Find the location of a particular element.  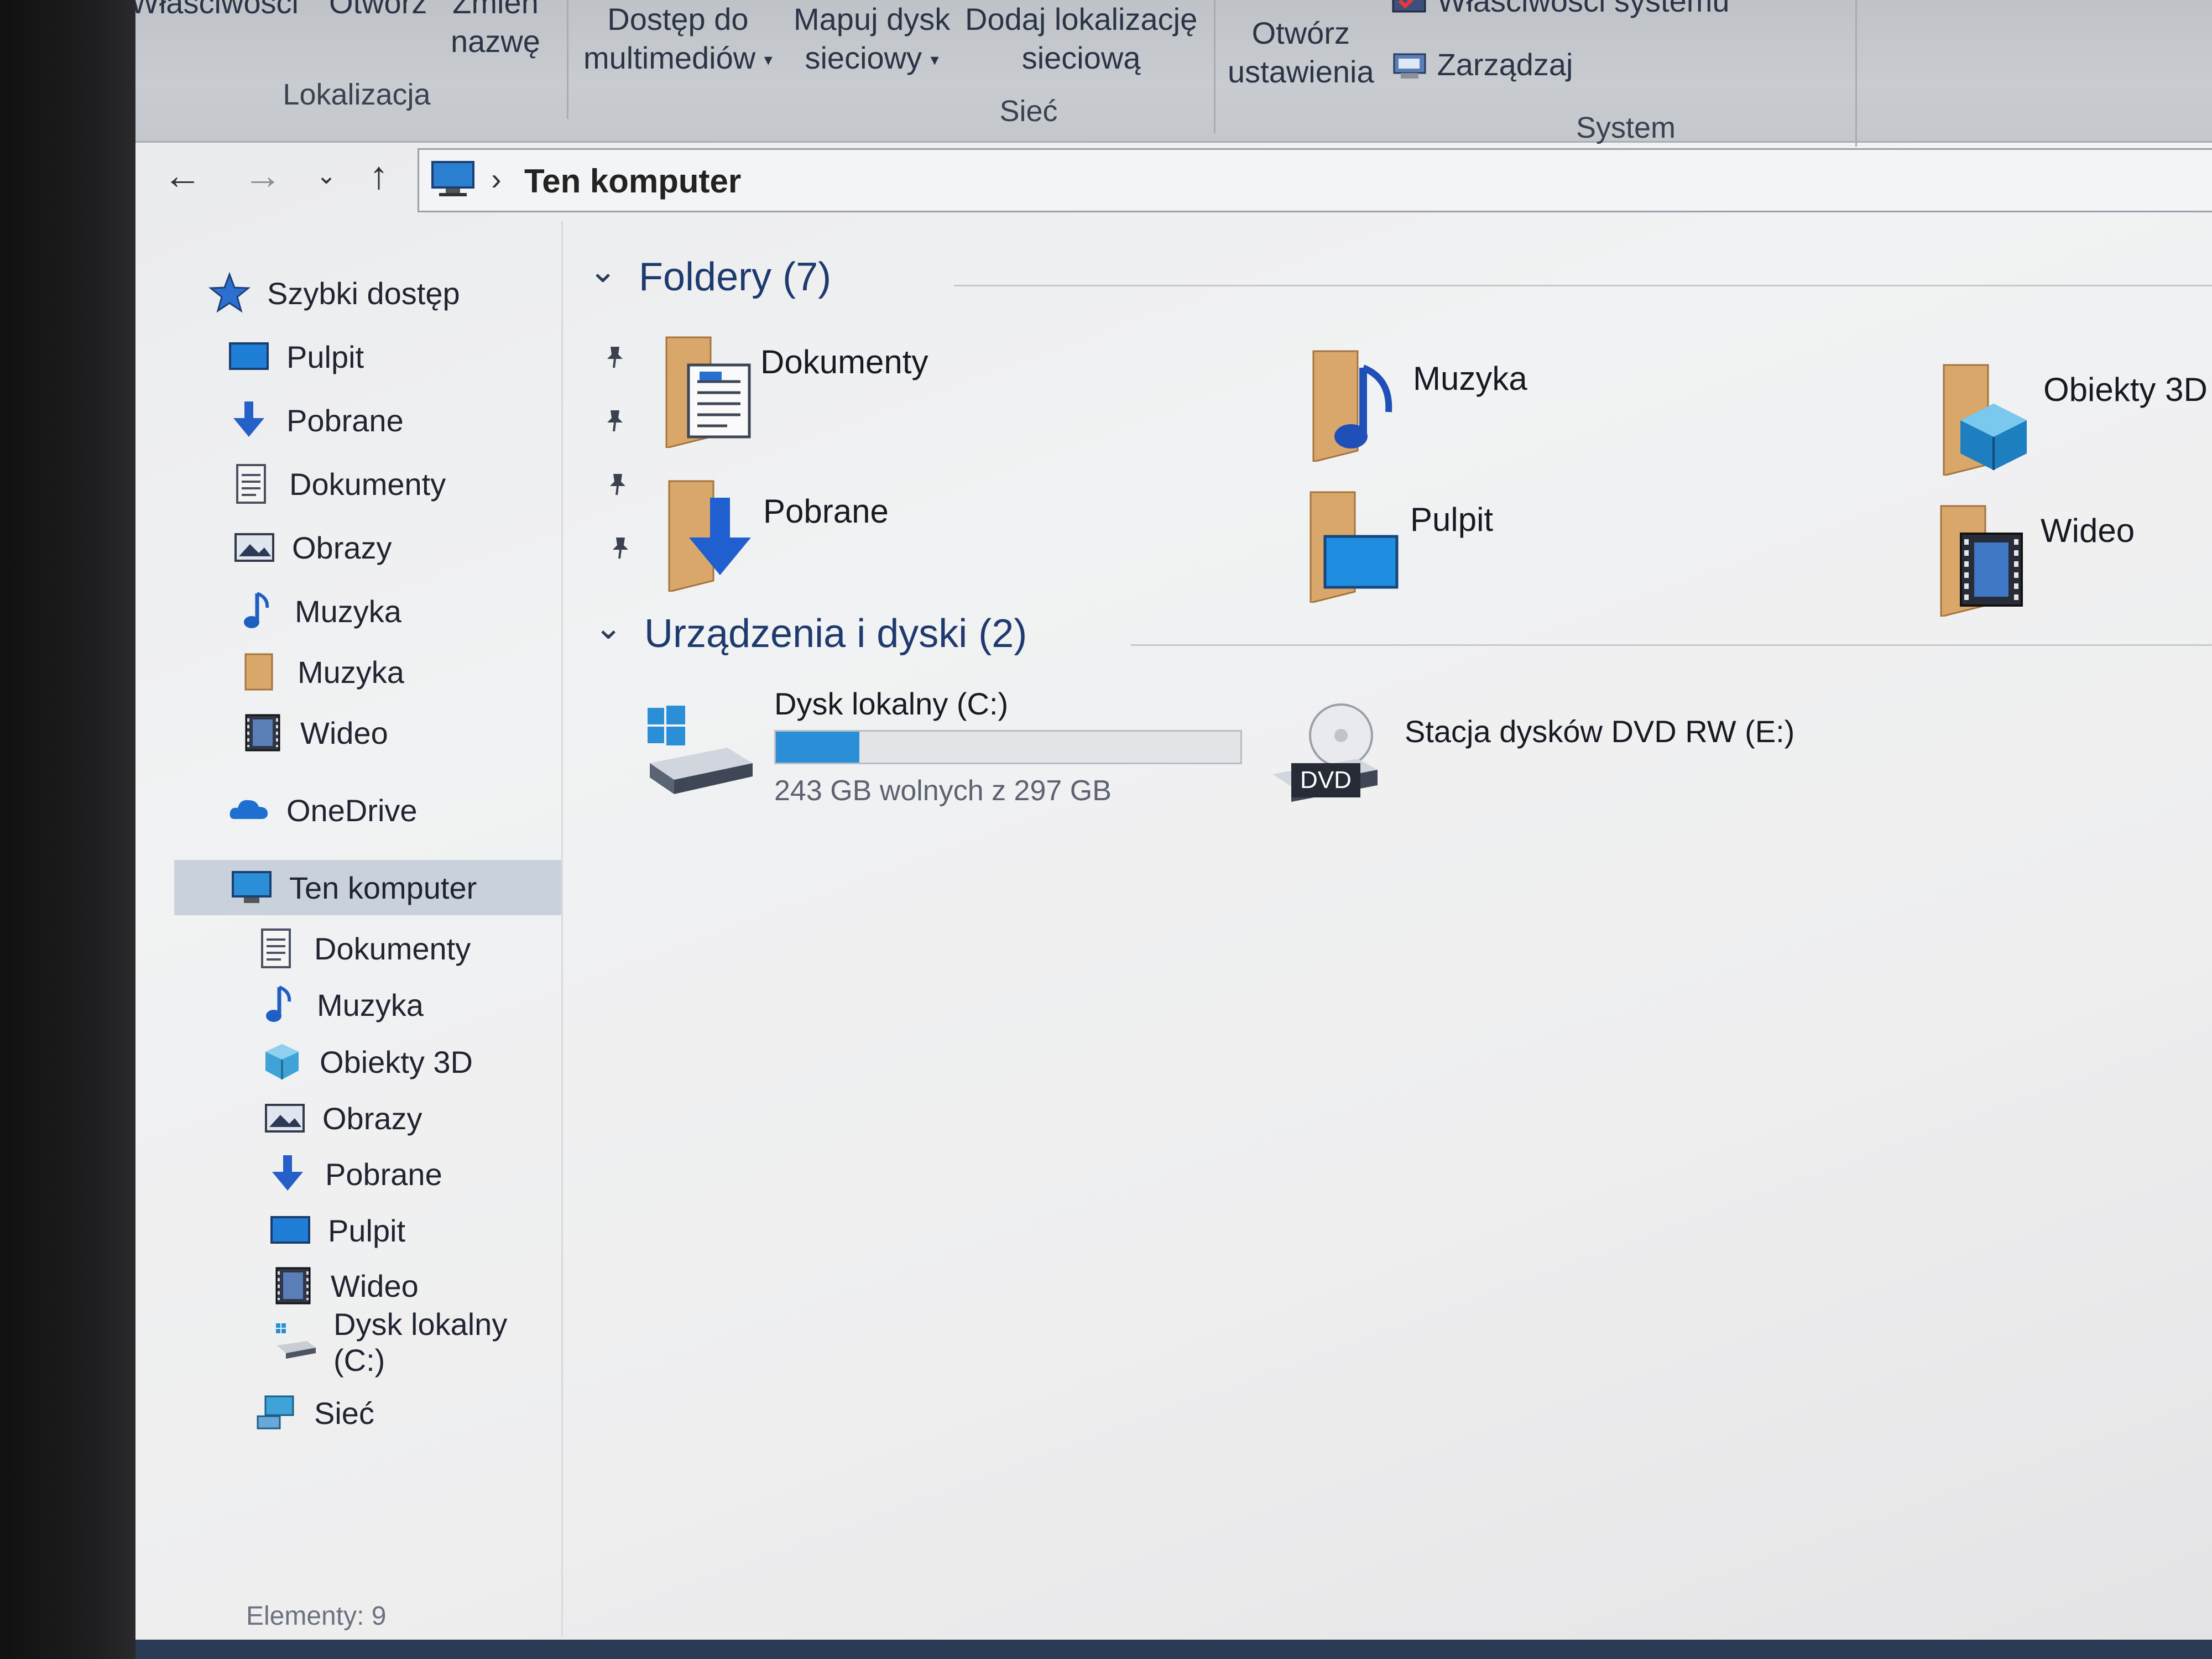

sidebar-item-documents: Dokumenty is located at coordinates (427, 484).